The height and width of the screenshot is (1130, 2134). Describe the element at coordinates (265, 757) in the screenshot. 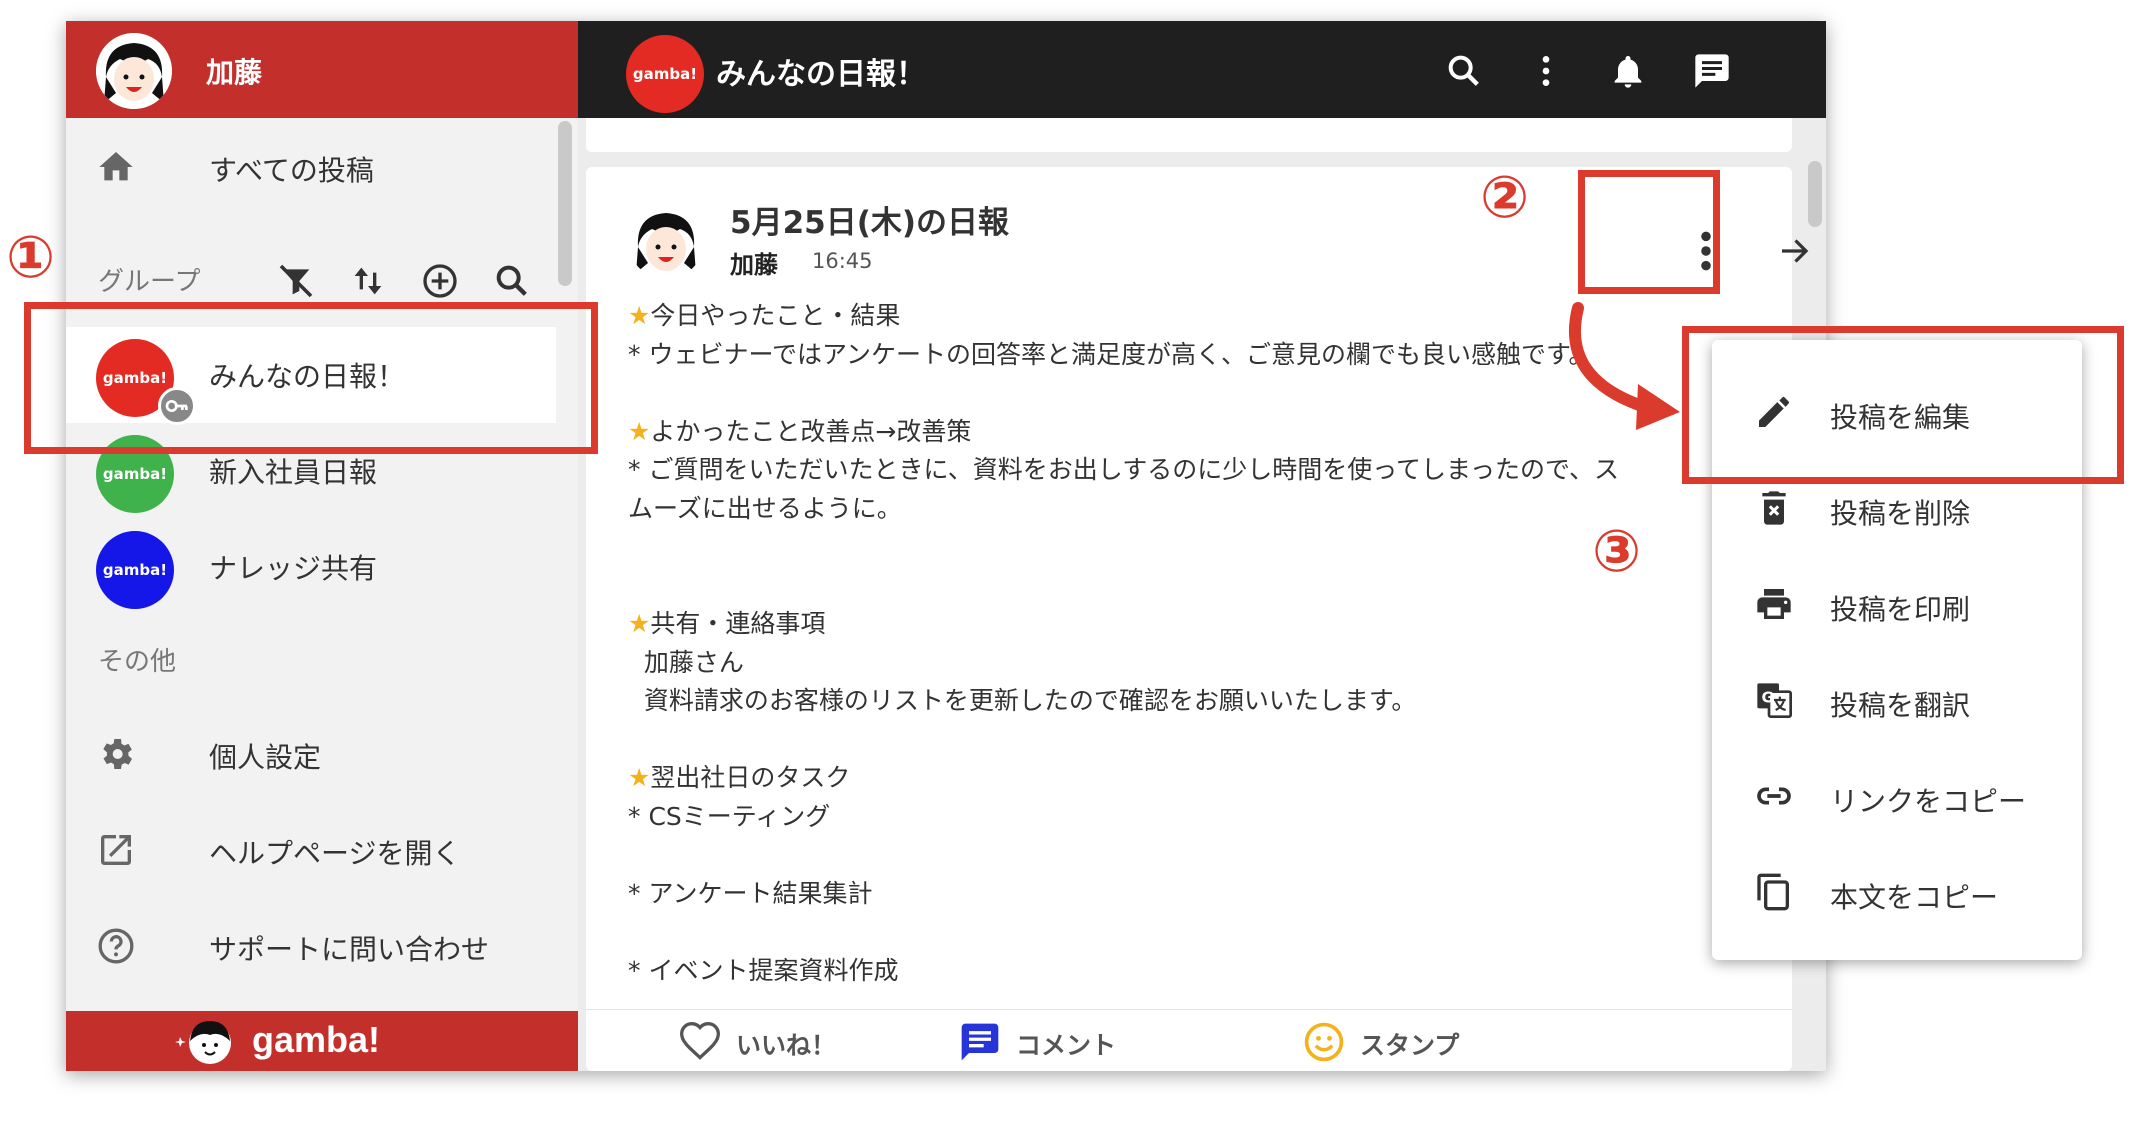

I see `nav-label: 個人設定` at that location.